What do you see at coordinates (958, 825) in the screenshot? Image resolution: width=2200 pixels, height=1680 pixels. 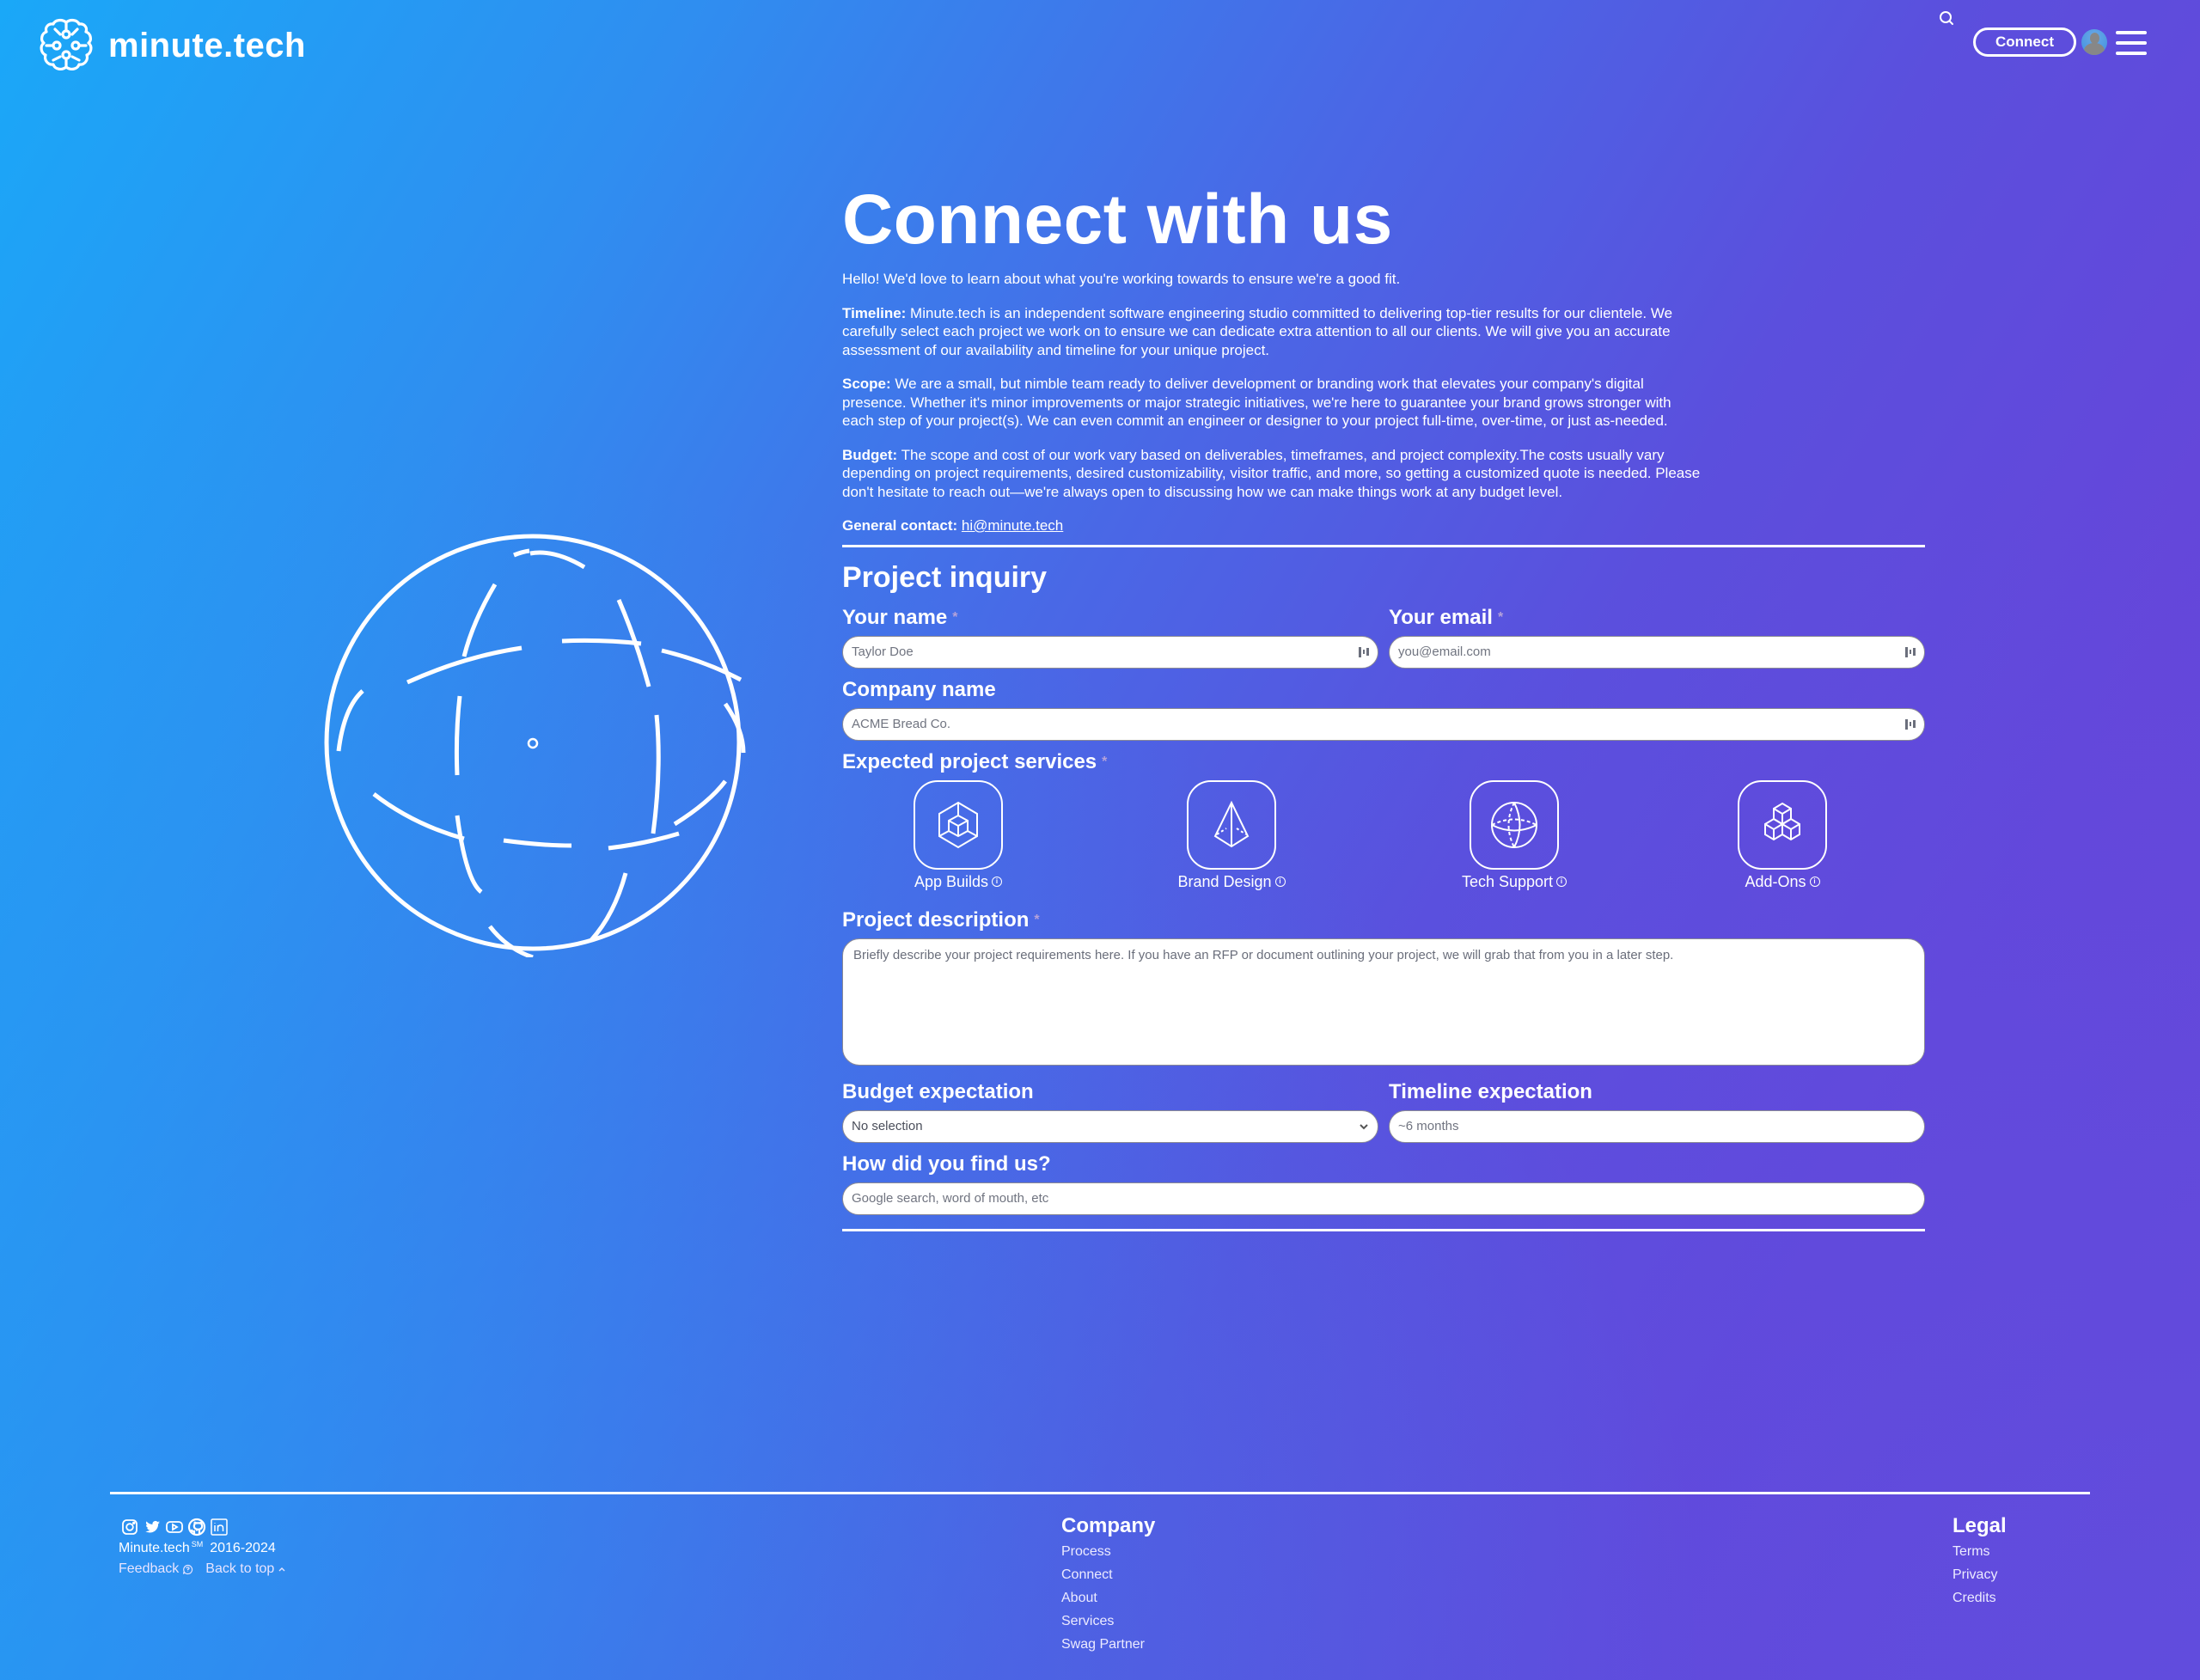 I see `cube-in-hexagon-icon` at bounding box center [958, 825].